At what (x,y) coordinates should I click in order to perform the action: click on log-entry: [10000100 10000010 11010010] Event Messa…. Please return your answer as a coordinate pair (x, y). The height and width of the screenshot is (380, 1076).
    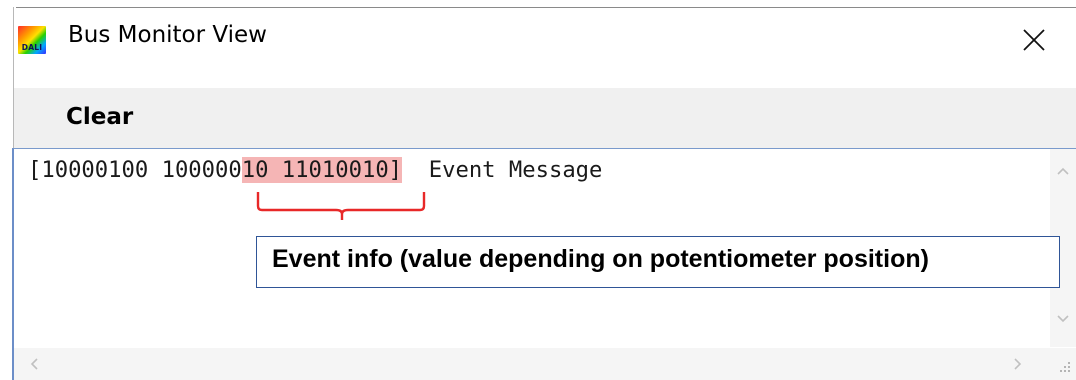
    Looking at the image, I should click on (315, 170).